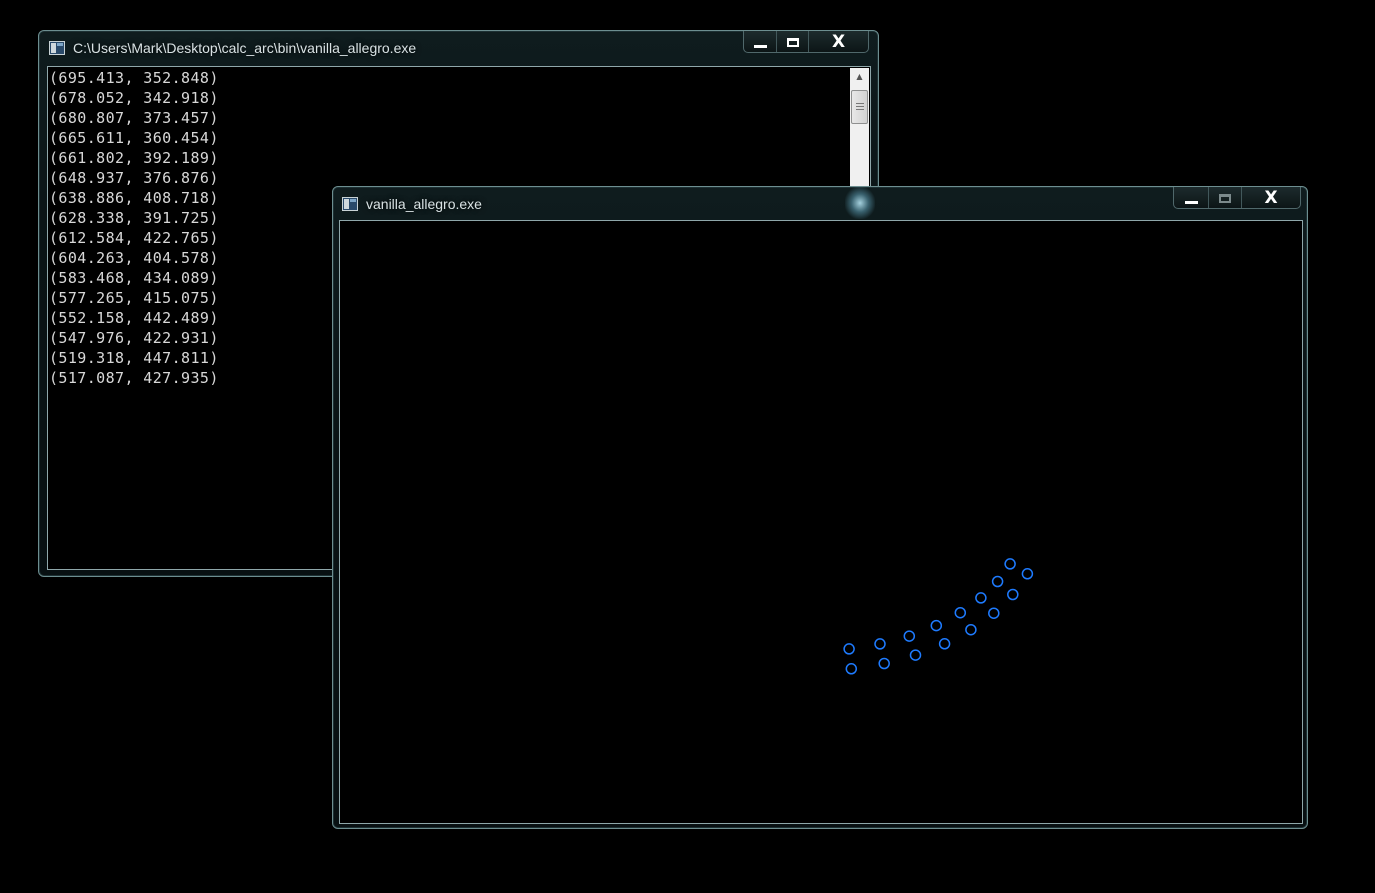 Image resolution: width=1375 pixels, height=893 pixels. I want to click on console-line: (519.318, 447.811), so click(134, 358).